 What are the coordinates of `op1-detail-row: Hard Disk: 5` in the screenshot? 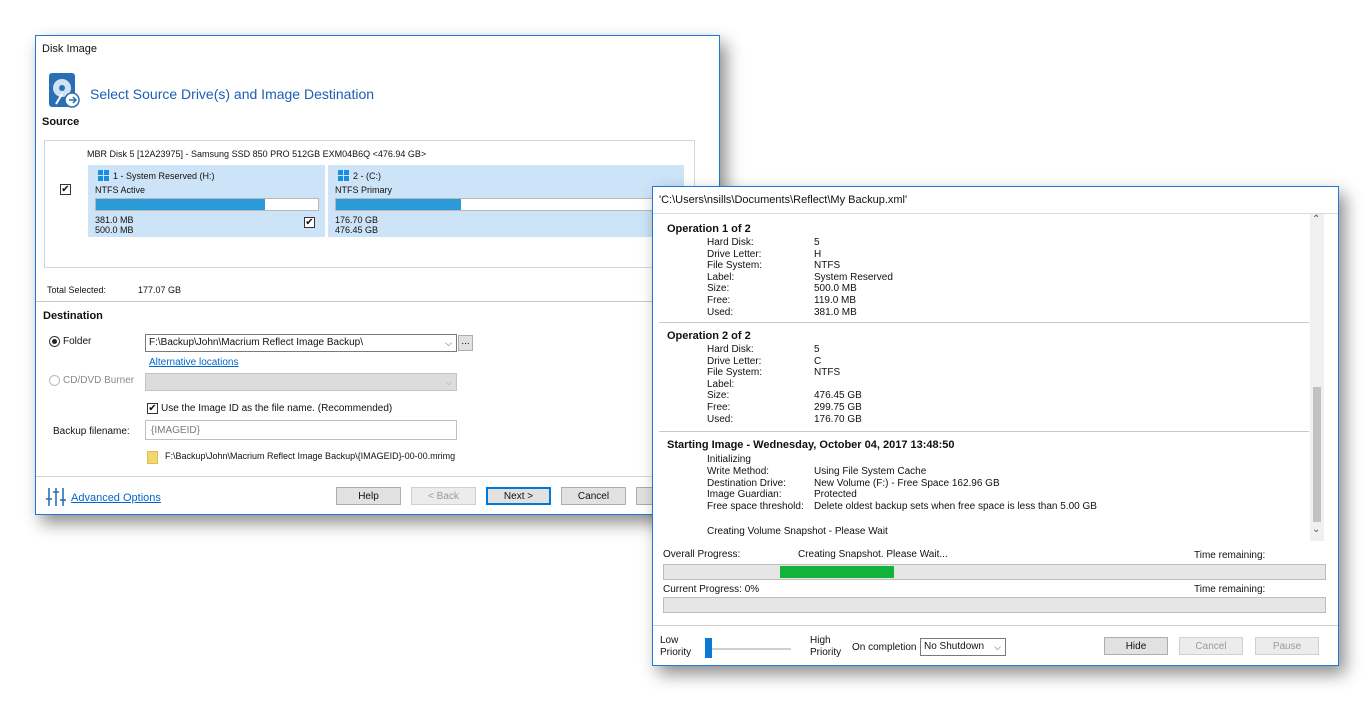 It's located at (1007, 243).